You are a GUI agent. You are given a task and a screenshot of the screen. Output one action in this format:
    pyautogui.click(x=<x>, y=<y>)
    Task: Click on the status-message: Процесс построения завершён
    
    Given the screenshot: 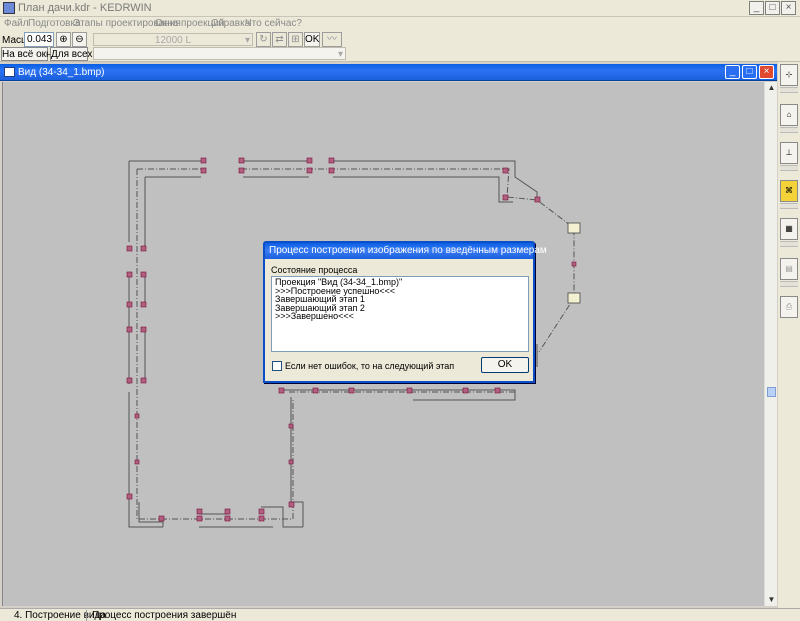 What is the action you would take?
    pyautogui.click(x=164, y=615)
    